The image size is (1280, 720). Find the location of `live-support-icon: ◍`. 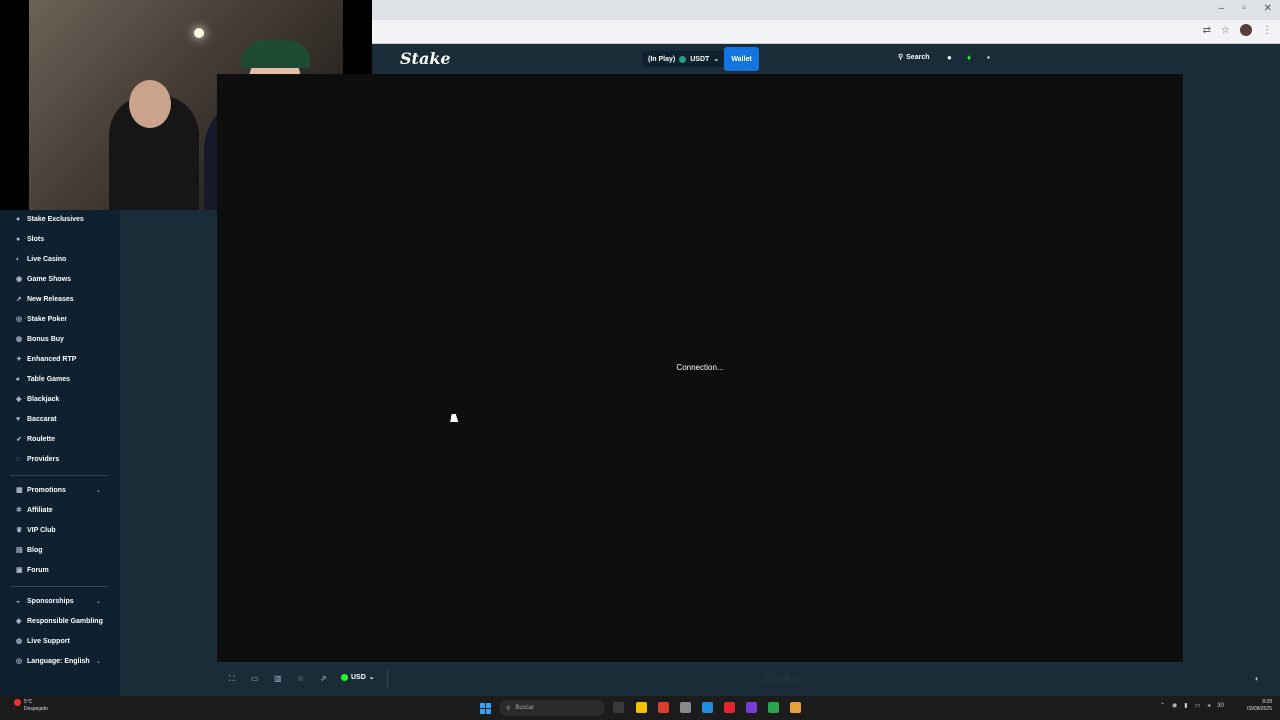

live-support-icon: ◍ is located at coordinates (19, 641).